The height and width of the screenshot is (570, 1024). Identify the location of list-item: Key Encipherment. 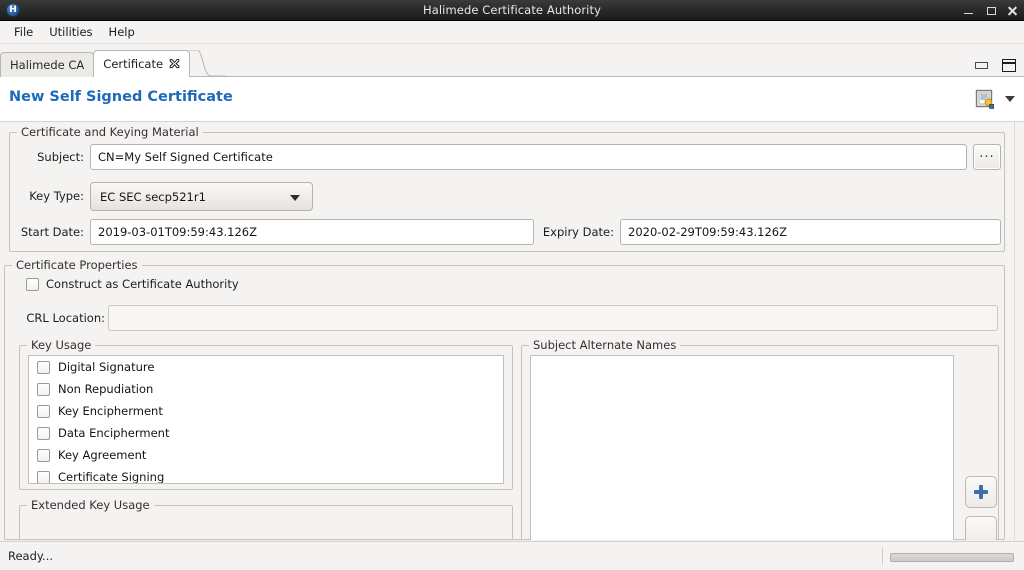
(266, 411).